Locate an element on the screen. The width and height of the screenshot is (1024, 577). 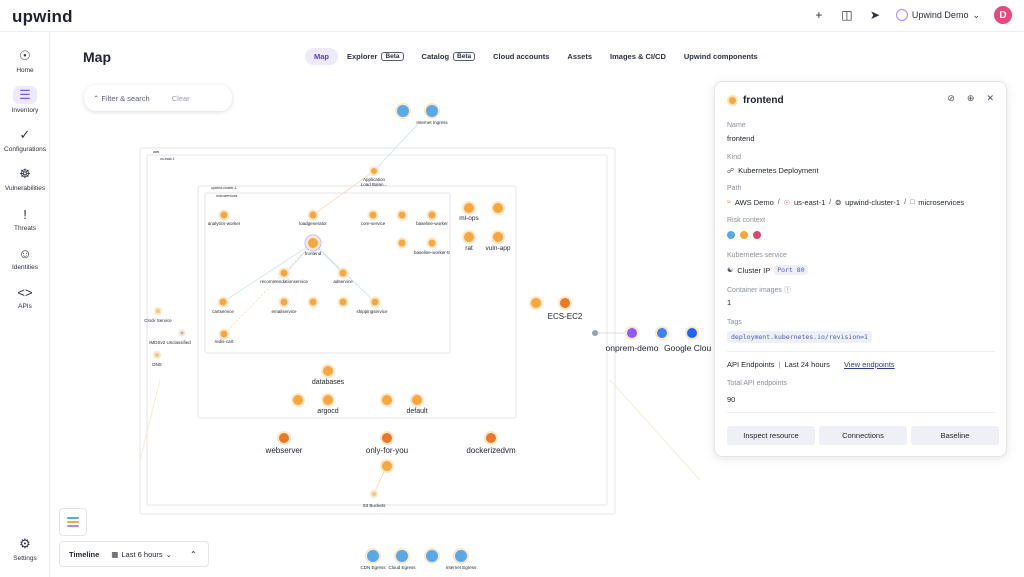
bug-icon: ☸ is located at coordinates (25, 173).